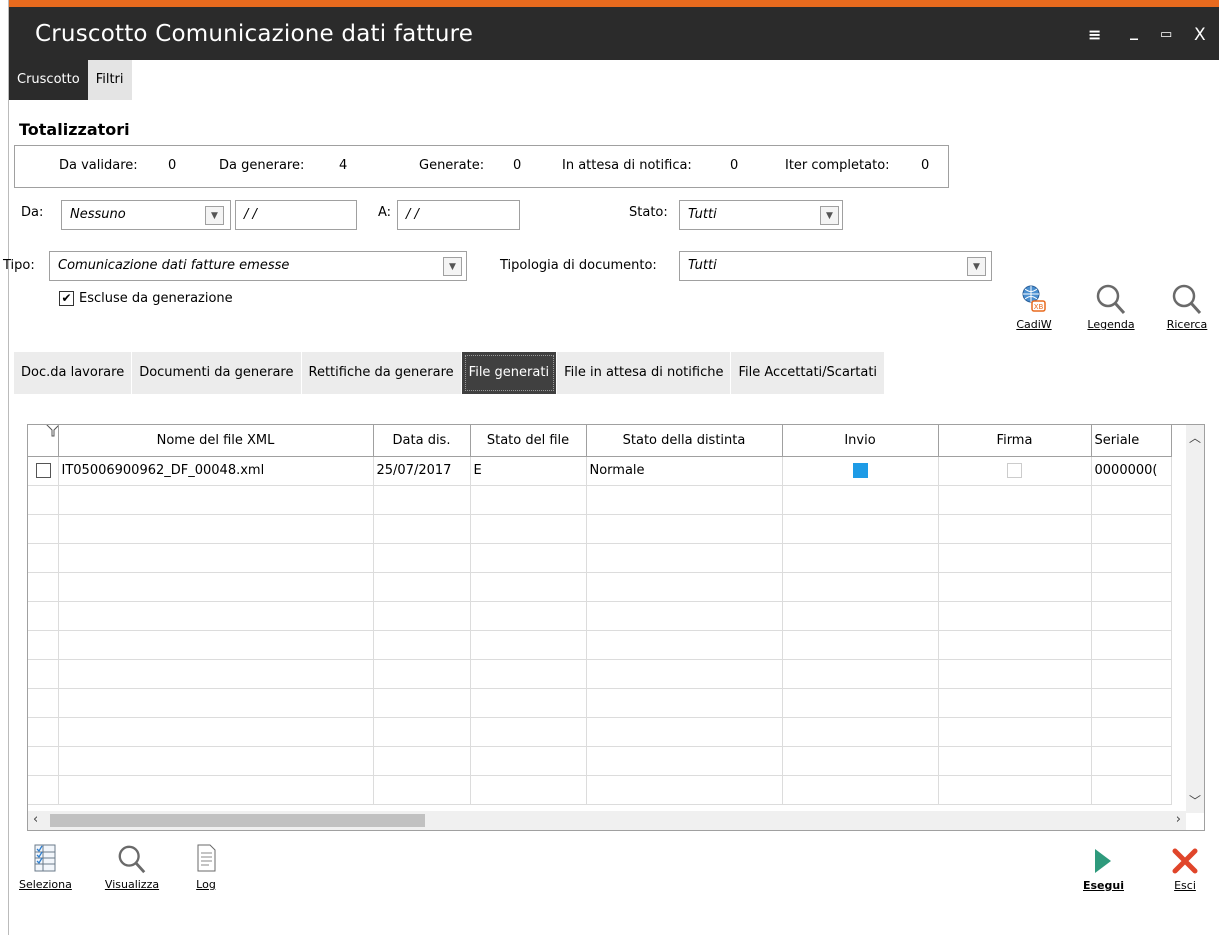 This screenshot has height=935, width=1219. Describe the element at coordinates (1131, 471) in the screenshot. I see `cell-seriale: 0000000(` at that location.